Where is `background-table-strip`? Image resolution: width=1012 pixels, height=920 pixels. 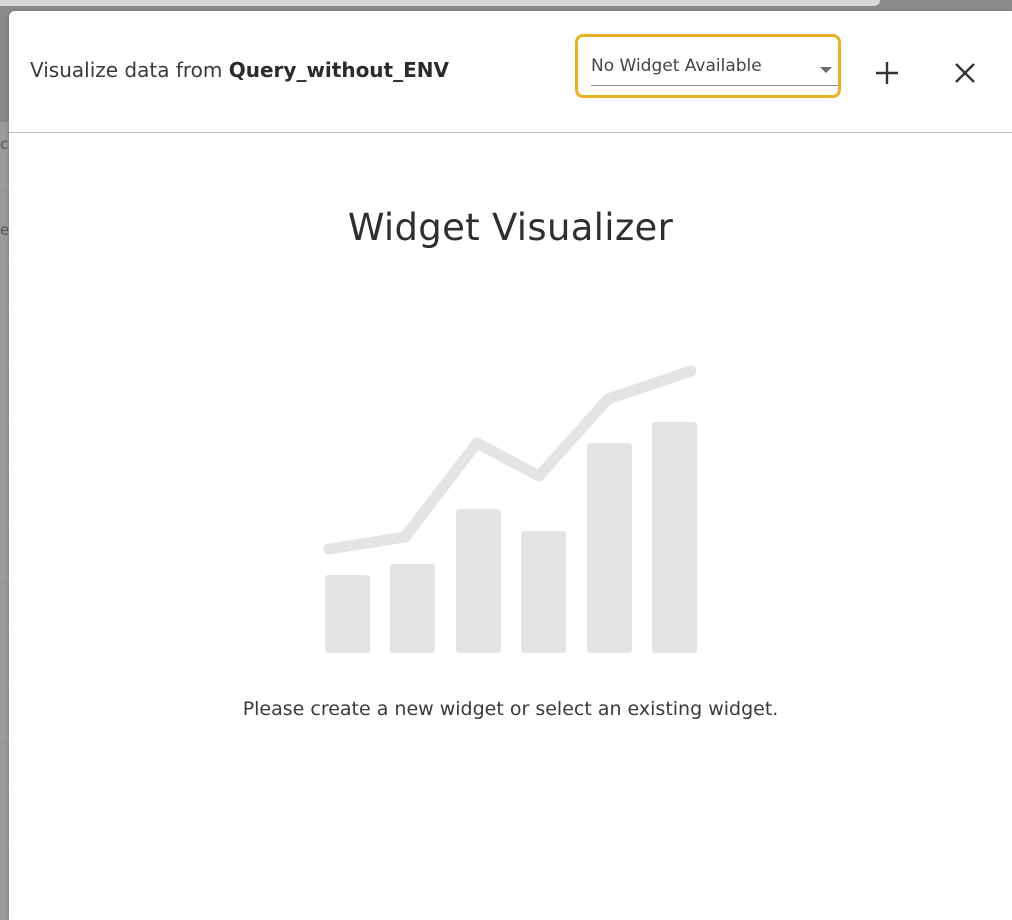 background-table-strip is located at coordinates (4, 521).